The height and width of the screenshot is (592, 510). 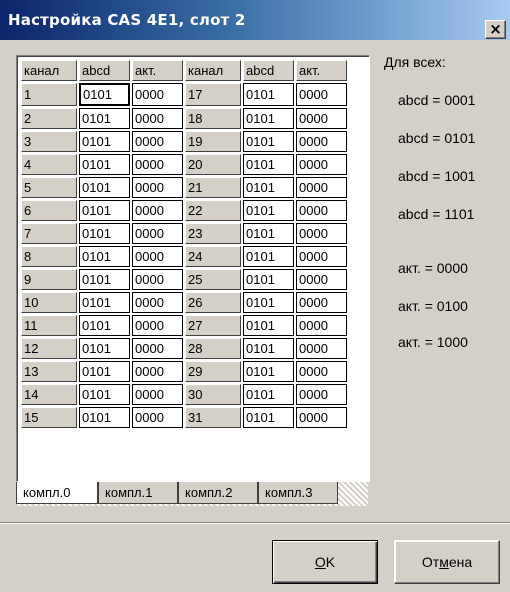 What do you see at coordinates (433, 342) in the screenshot?
I see `set-akt-1000-button: акт. = 1000` at bounding box center [433, 342].